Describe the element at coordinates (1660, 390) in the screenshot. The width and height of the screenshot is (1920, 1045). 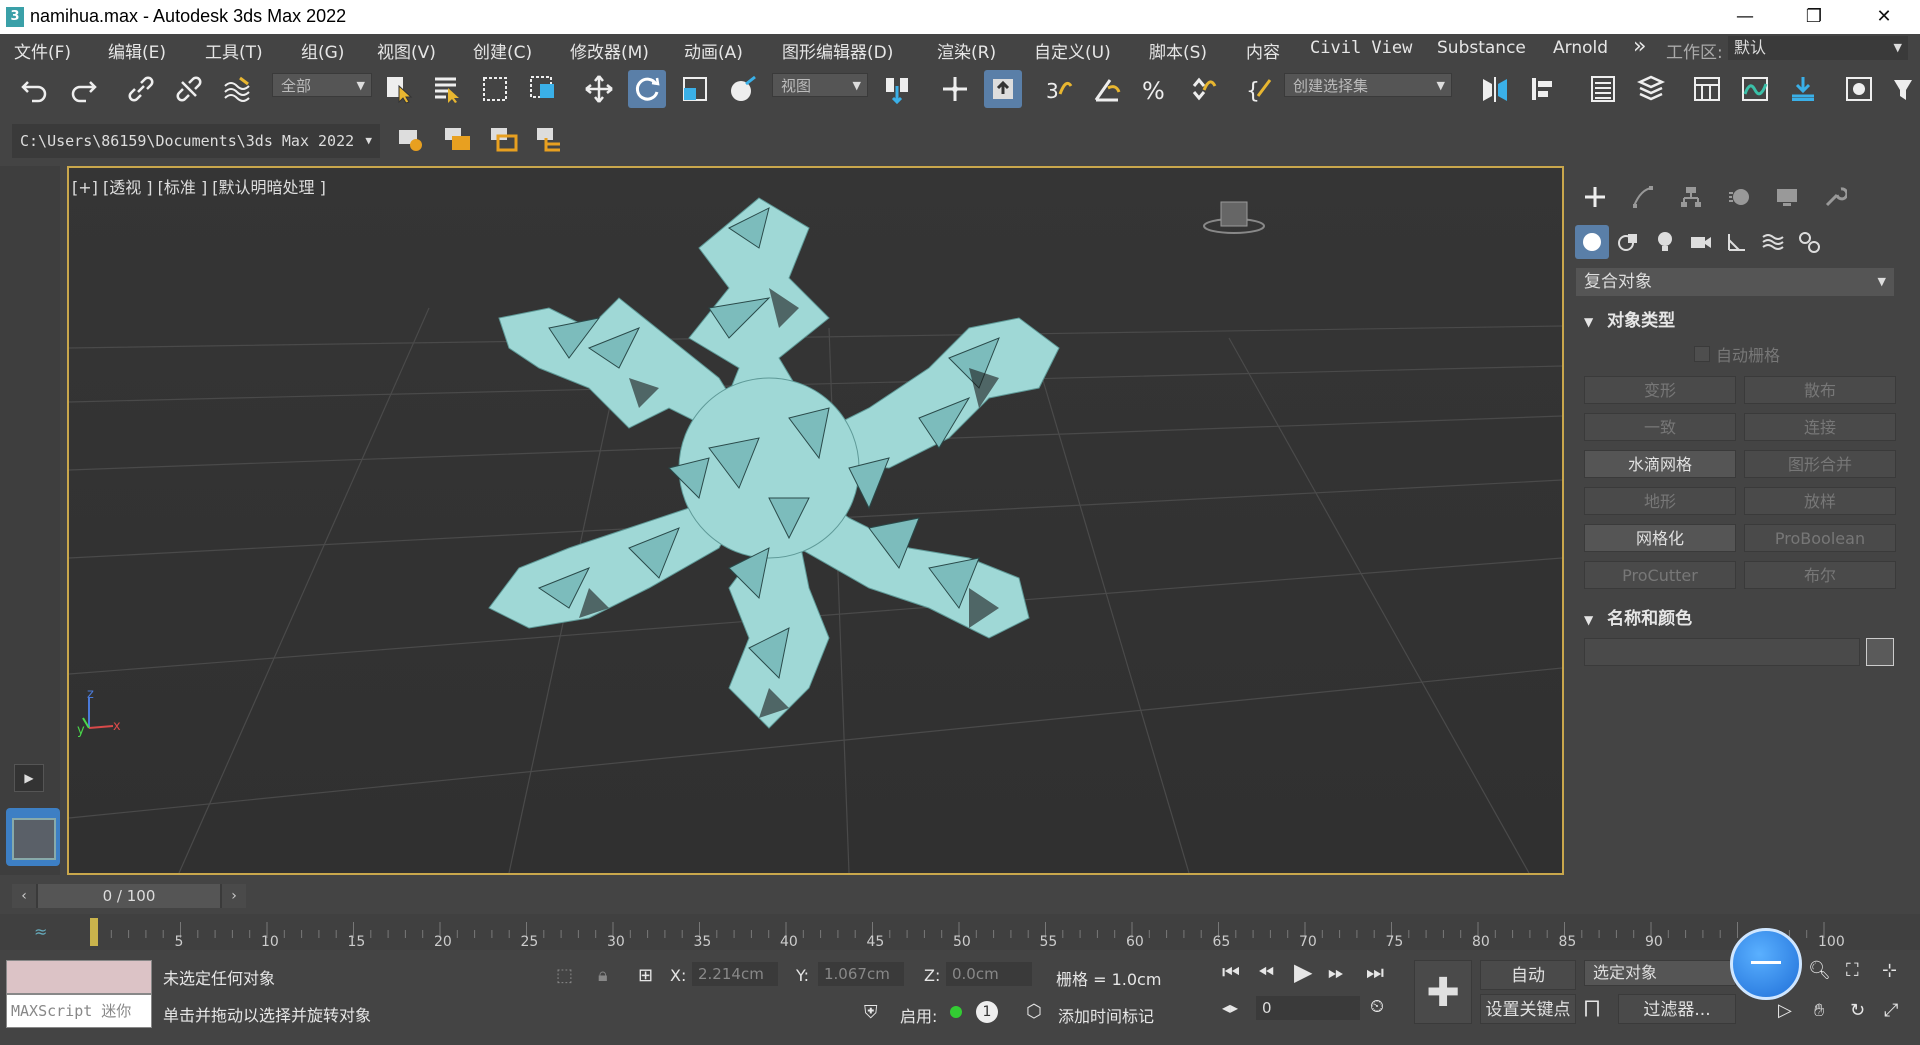
I see `morph-button: 变形` at that location.